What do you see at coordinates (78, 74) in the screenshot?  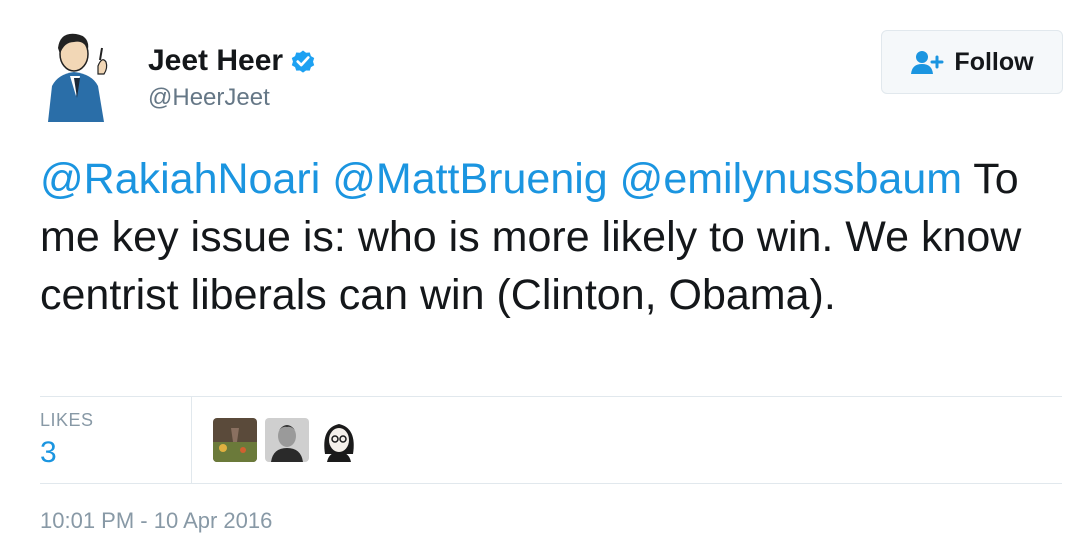 I see `cartoon-man-avatar-icon` at bounding box center [78, 74].